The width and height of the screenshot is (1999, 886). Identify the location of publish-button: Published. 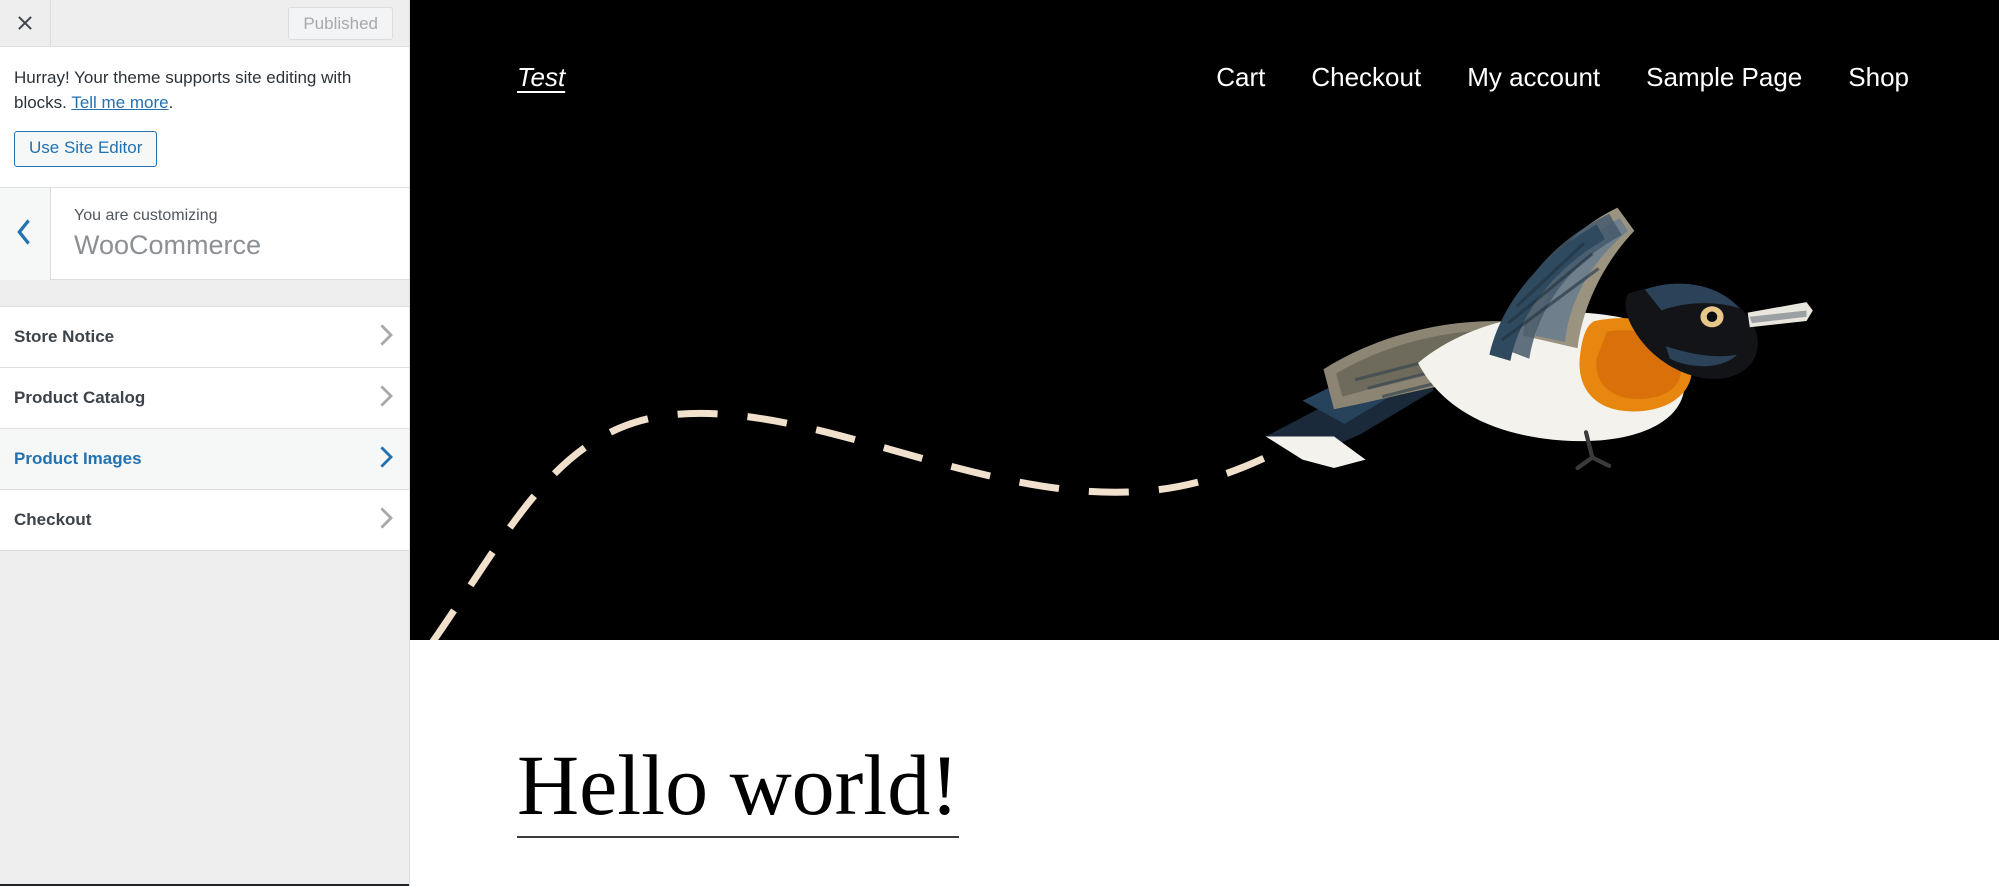
(340, 23).